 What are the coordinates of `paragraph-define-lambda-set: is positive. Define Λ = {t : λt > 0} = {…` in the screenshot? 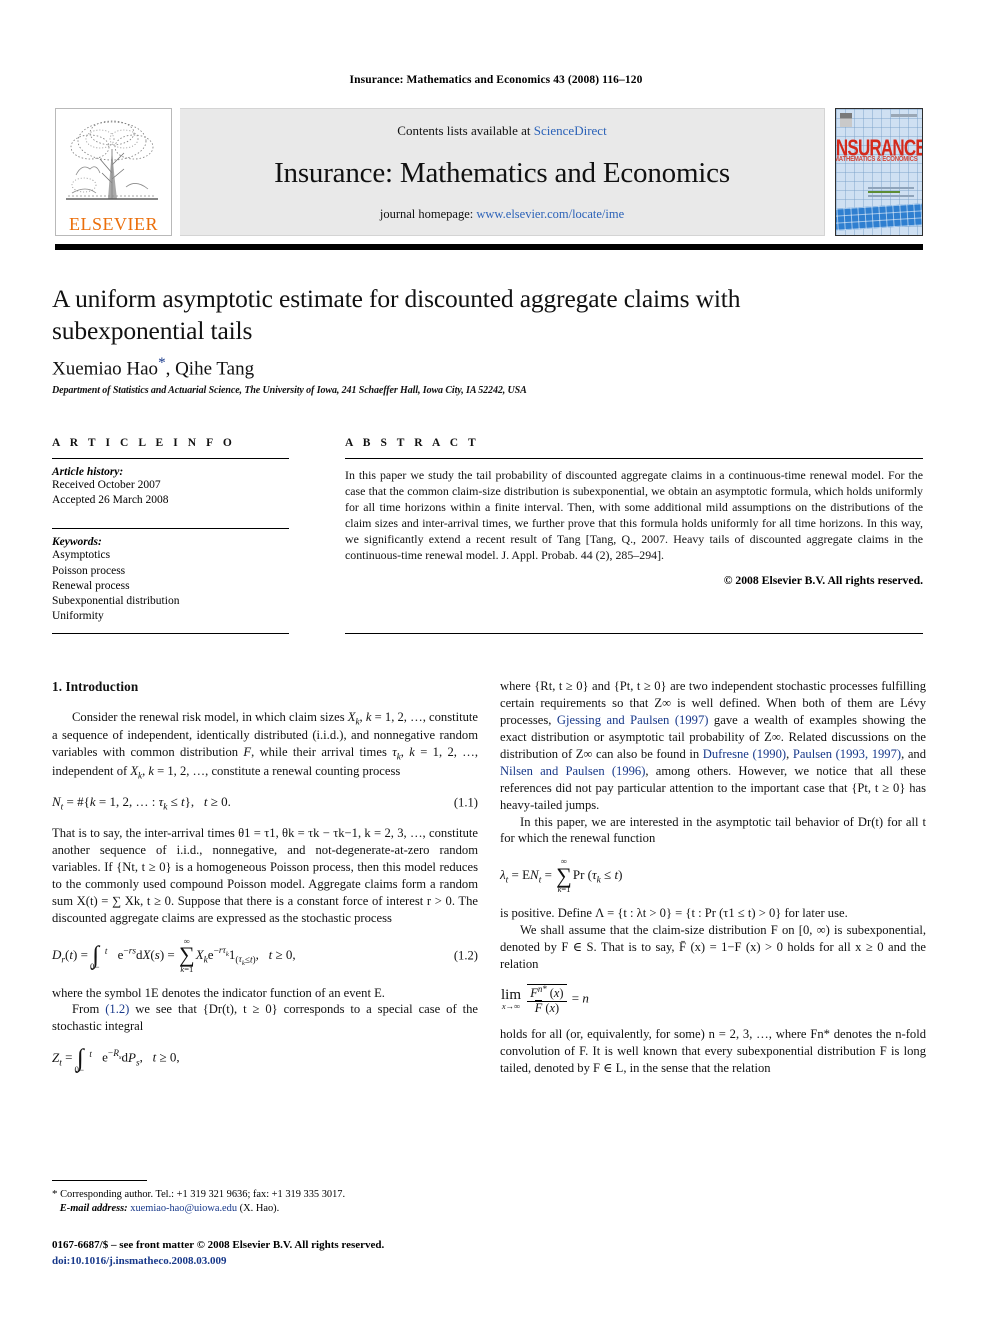 It's located at (713, 913).